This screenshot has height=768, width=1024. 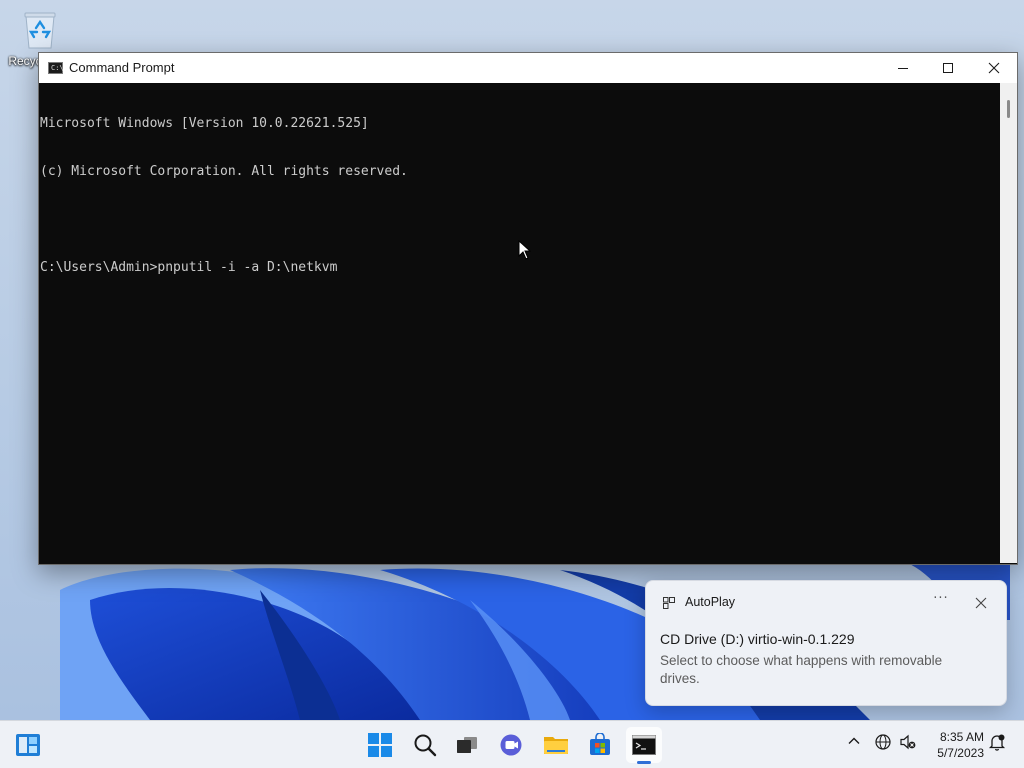 I want to click on terminal-icon, so click(x=644, y=745).